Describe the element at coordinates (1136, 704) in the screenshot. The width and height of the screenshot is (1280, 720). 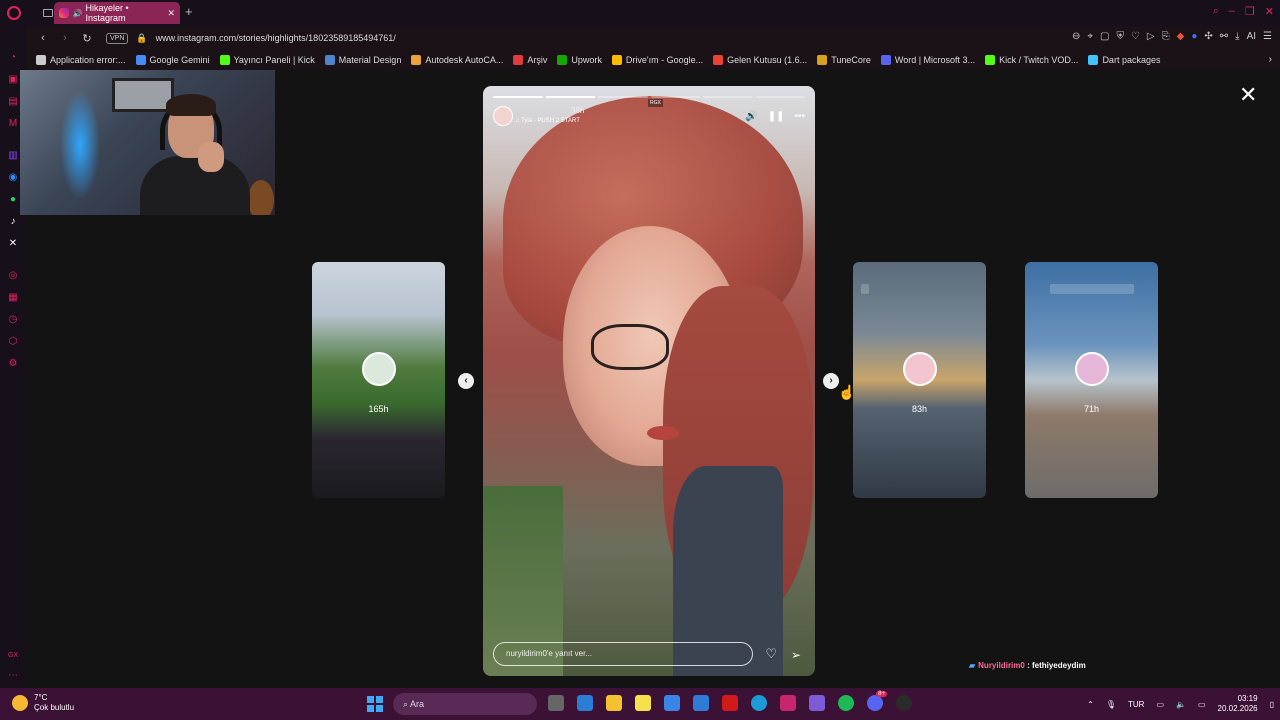
I see `language-indicator: TUR` at that location.